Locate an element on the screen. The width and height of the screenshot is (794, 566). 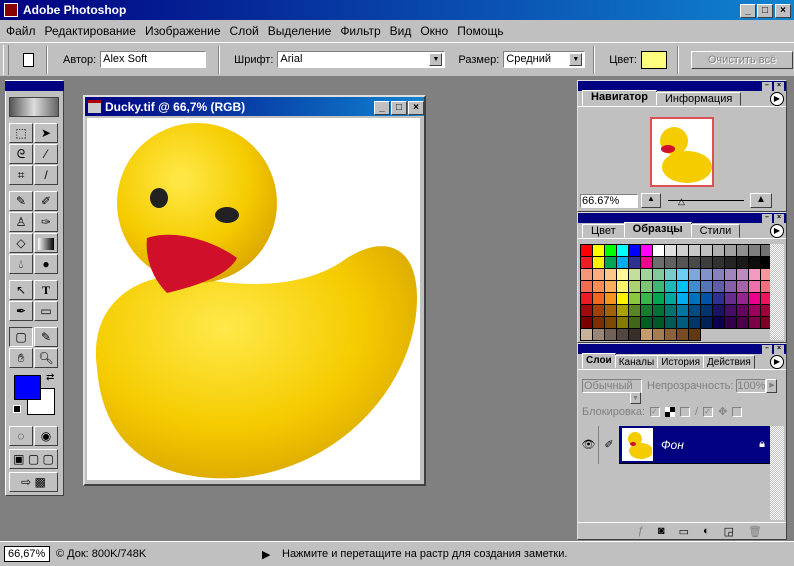
author-input: Alex Soft is located at coordinates (153, 59).